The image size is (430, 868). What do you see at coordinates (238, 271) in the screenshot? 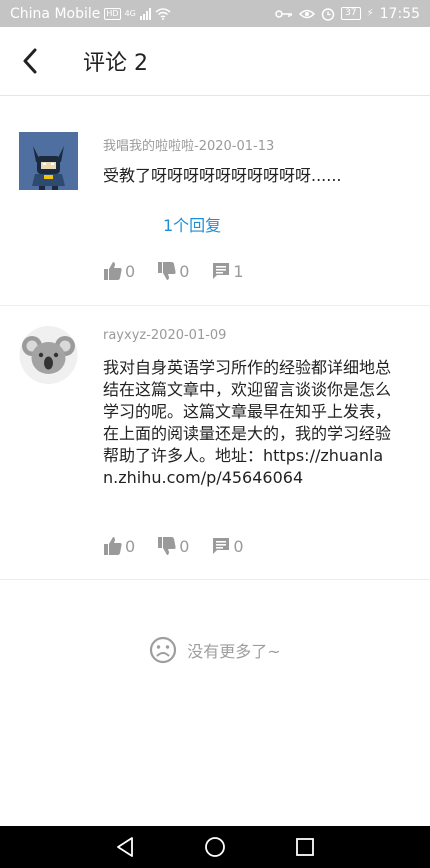
I see `reply-count: 1` at bounding box center [238, 271].